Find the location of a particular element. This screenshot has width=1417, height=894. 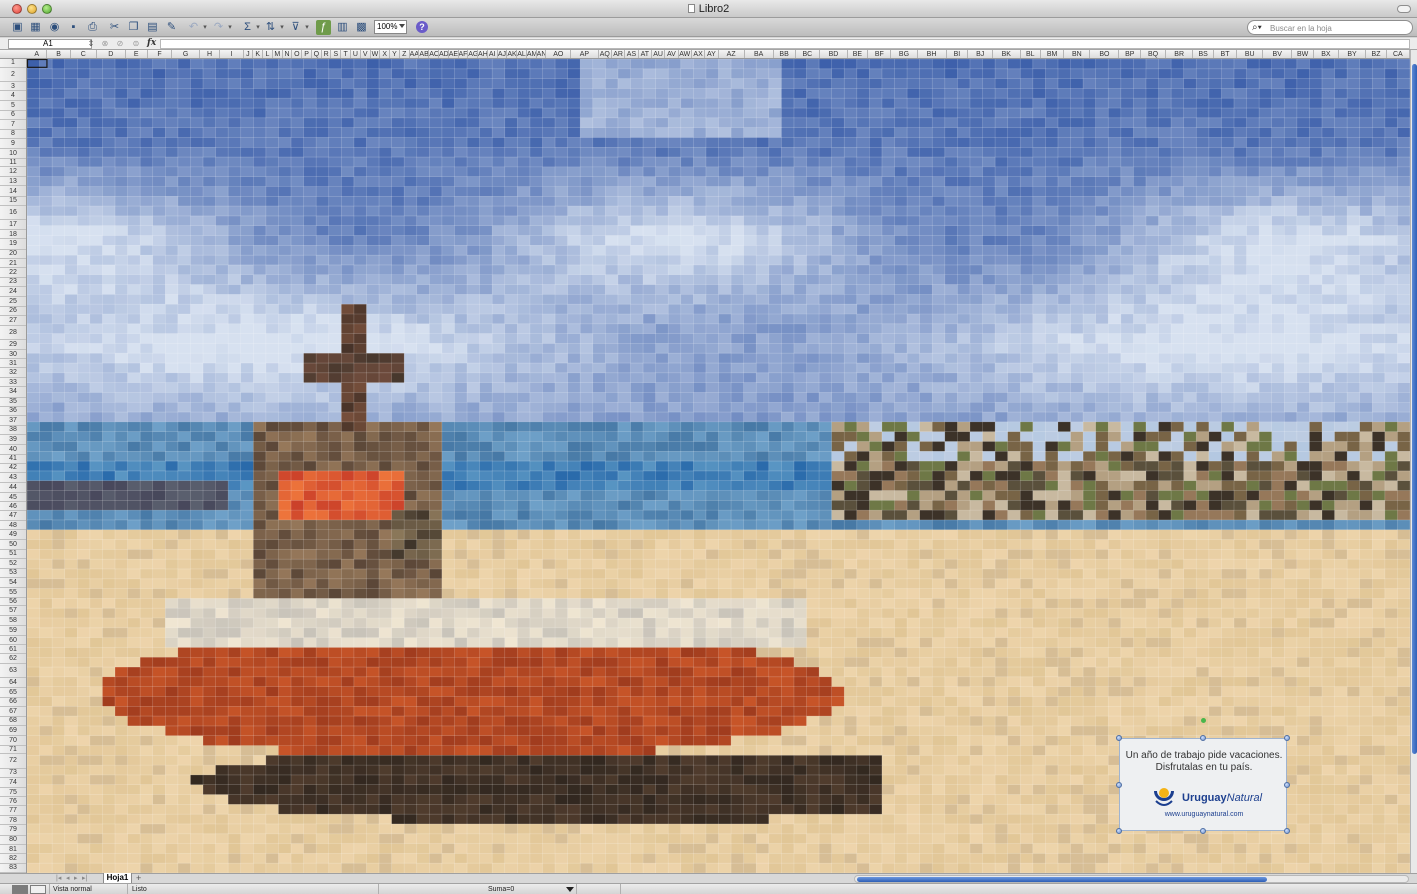

templates-icon: ▦ is located at coordinates (35, 27).